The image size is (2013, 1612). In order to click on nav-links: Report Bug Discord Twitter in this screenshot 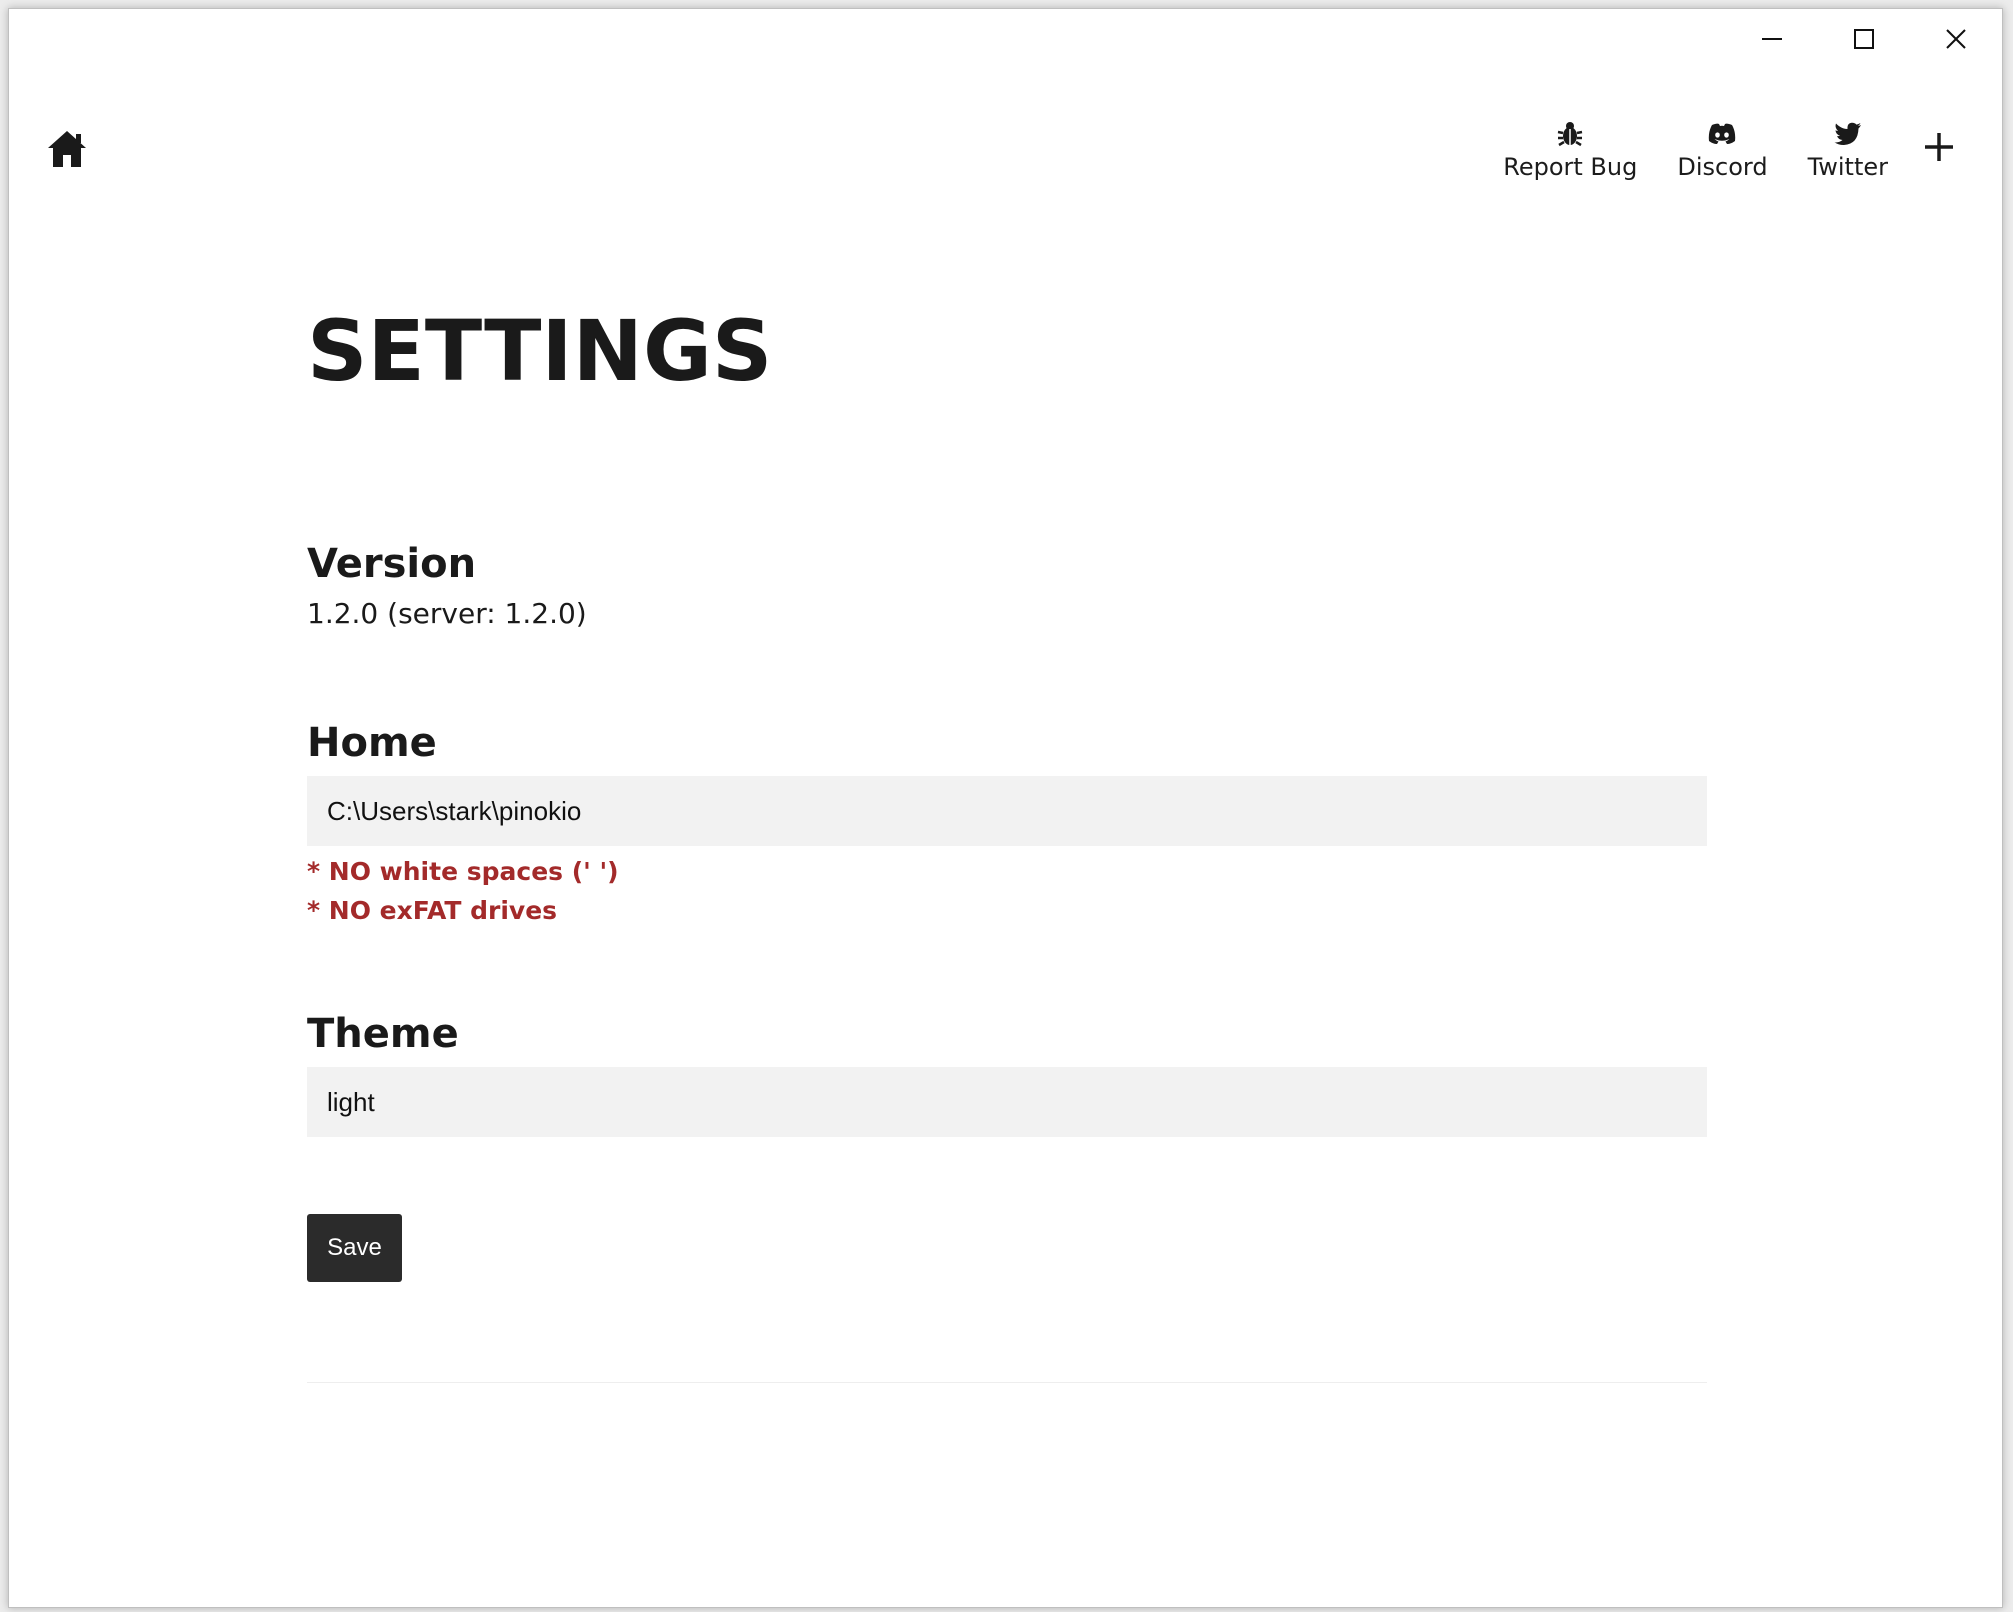, I will do `click(1722, 149)`.